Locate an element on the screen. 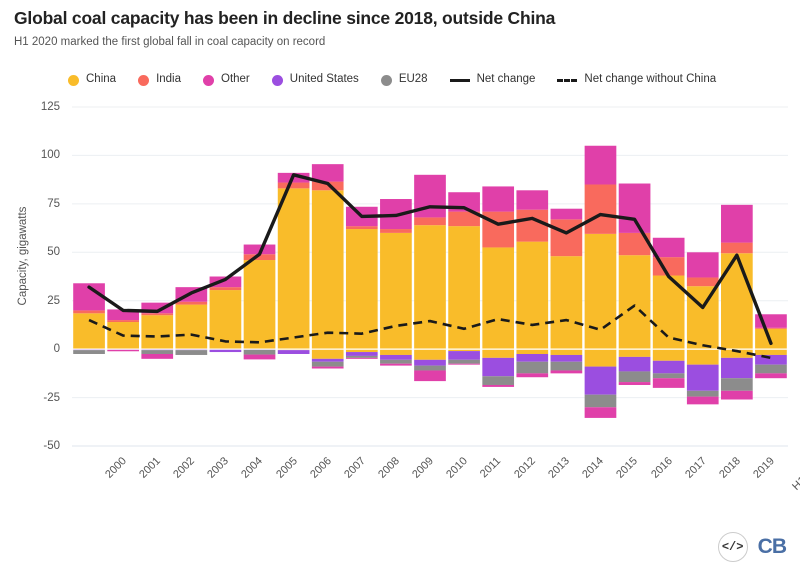 The width and height of the screenshot is (800, 574). legend-item-india: India is located at coordinates (159, 80).